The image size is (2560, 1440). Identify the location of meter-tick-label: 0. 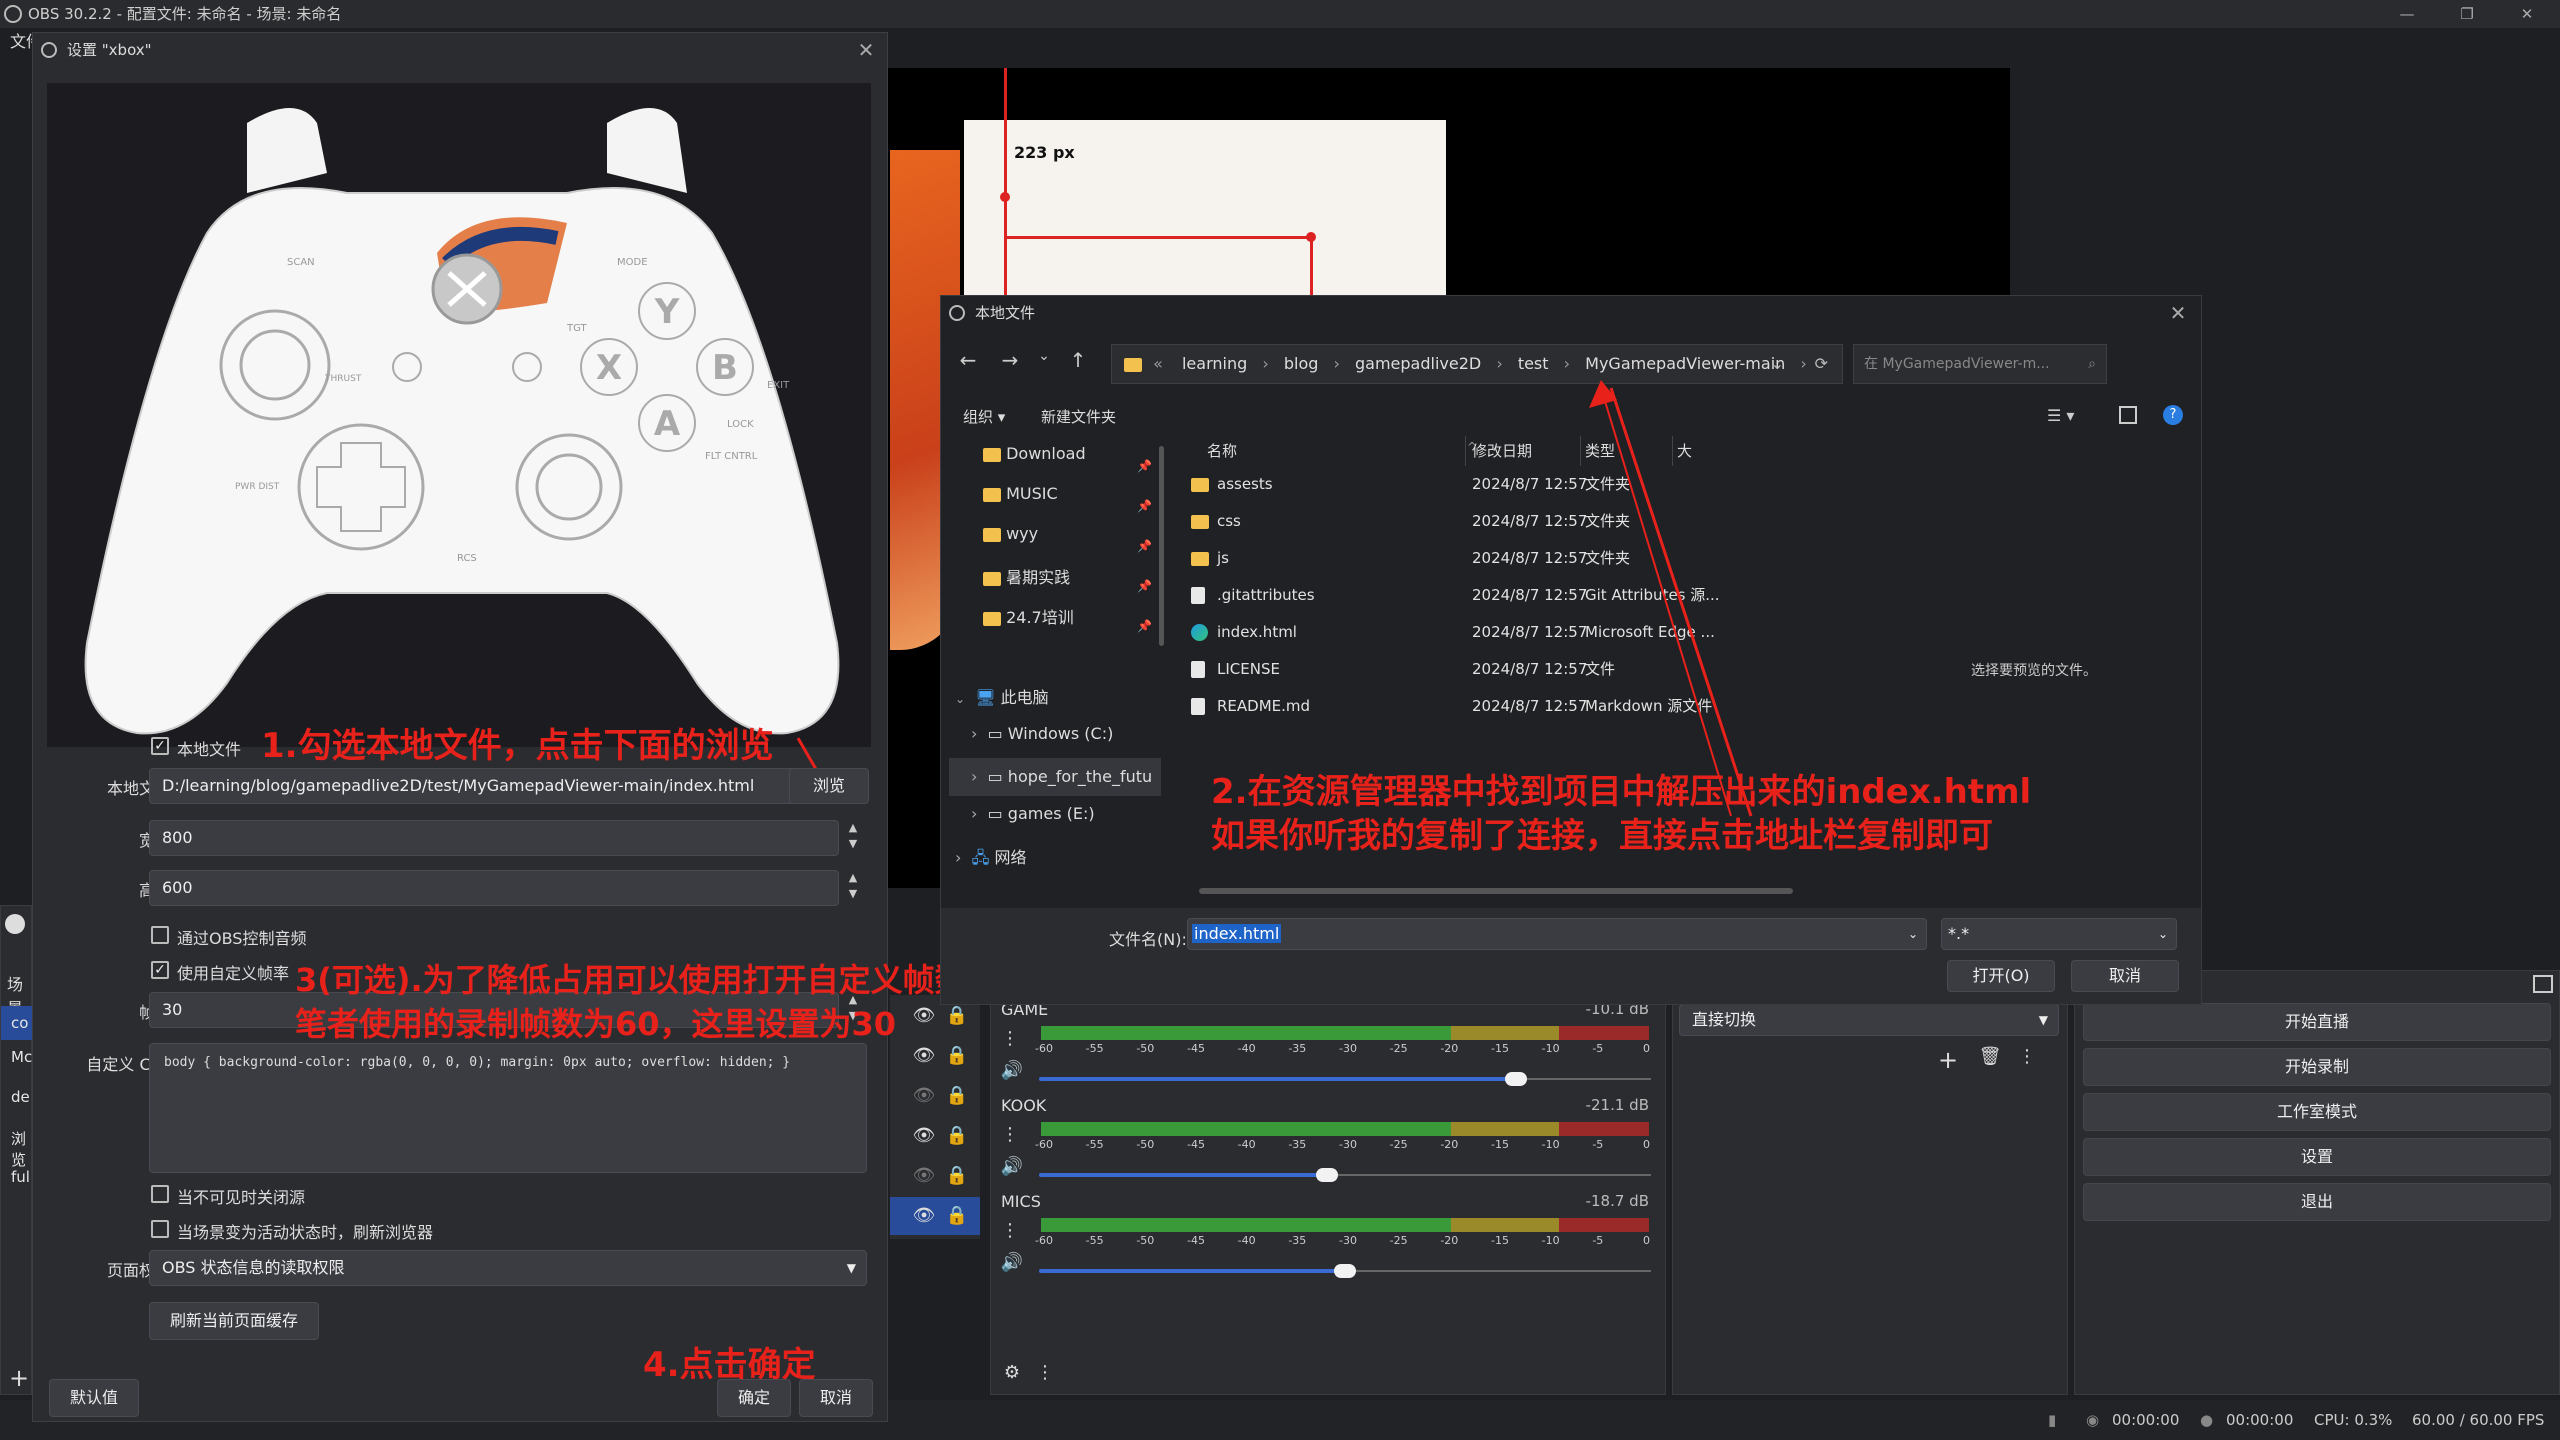
(1646, 1048).